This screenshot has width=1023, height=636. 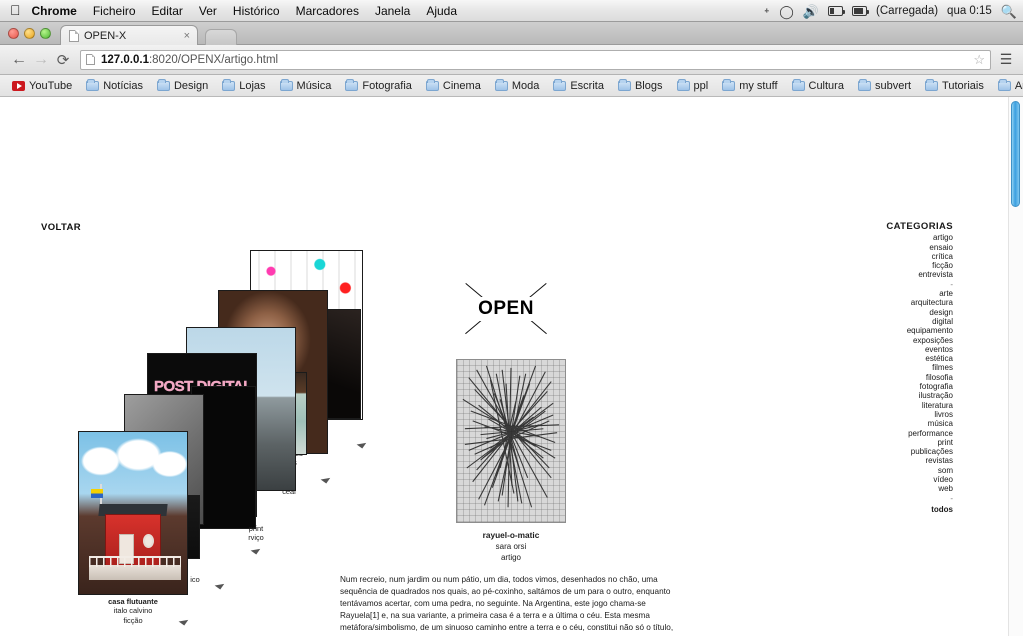 What do you see at coordinates (786, 11) in the screenshot?
I see `wifi-icon: ◯` at bounding box center [786, 11].